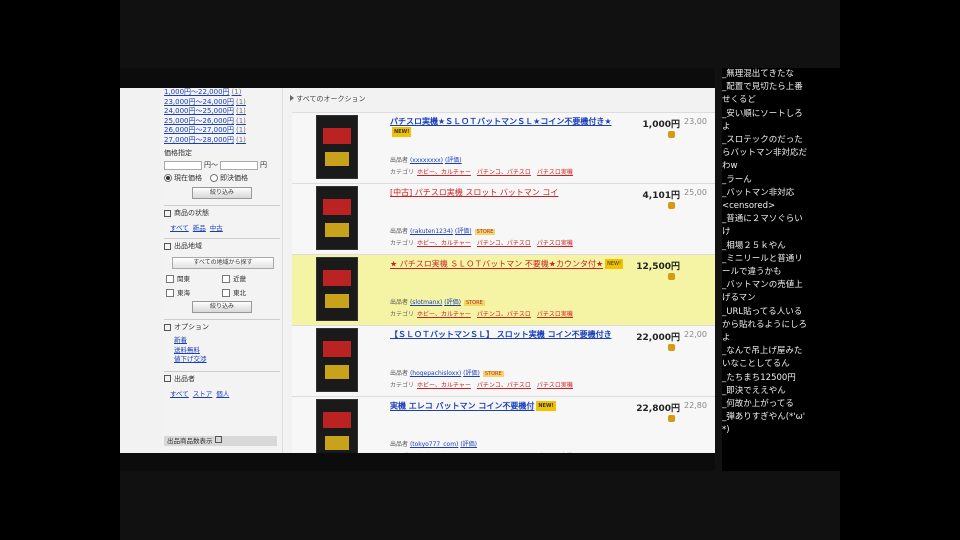 The width and height of the screenshot is (960, 540). What do you see at coordinates (327, 99) in the screenshot?
I see `breadcrumb: すべてのオークション` at bounding box center [327, 99].